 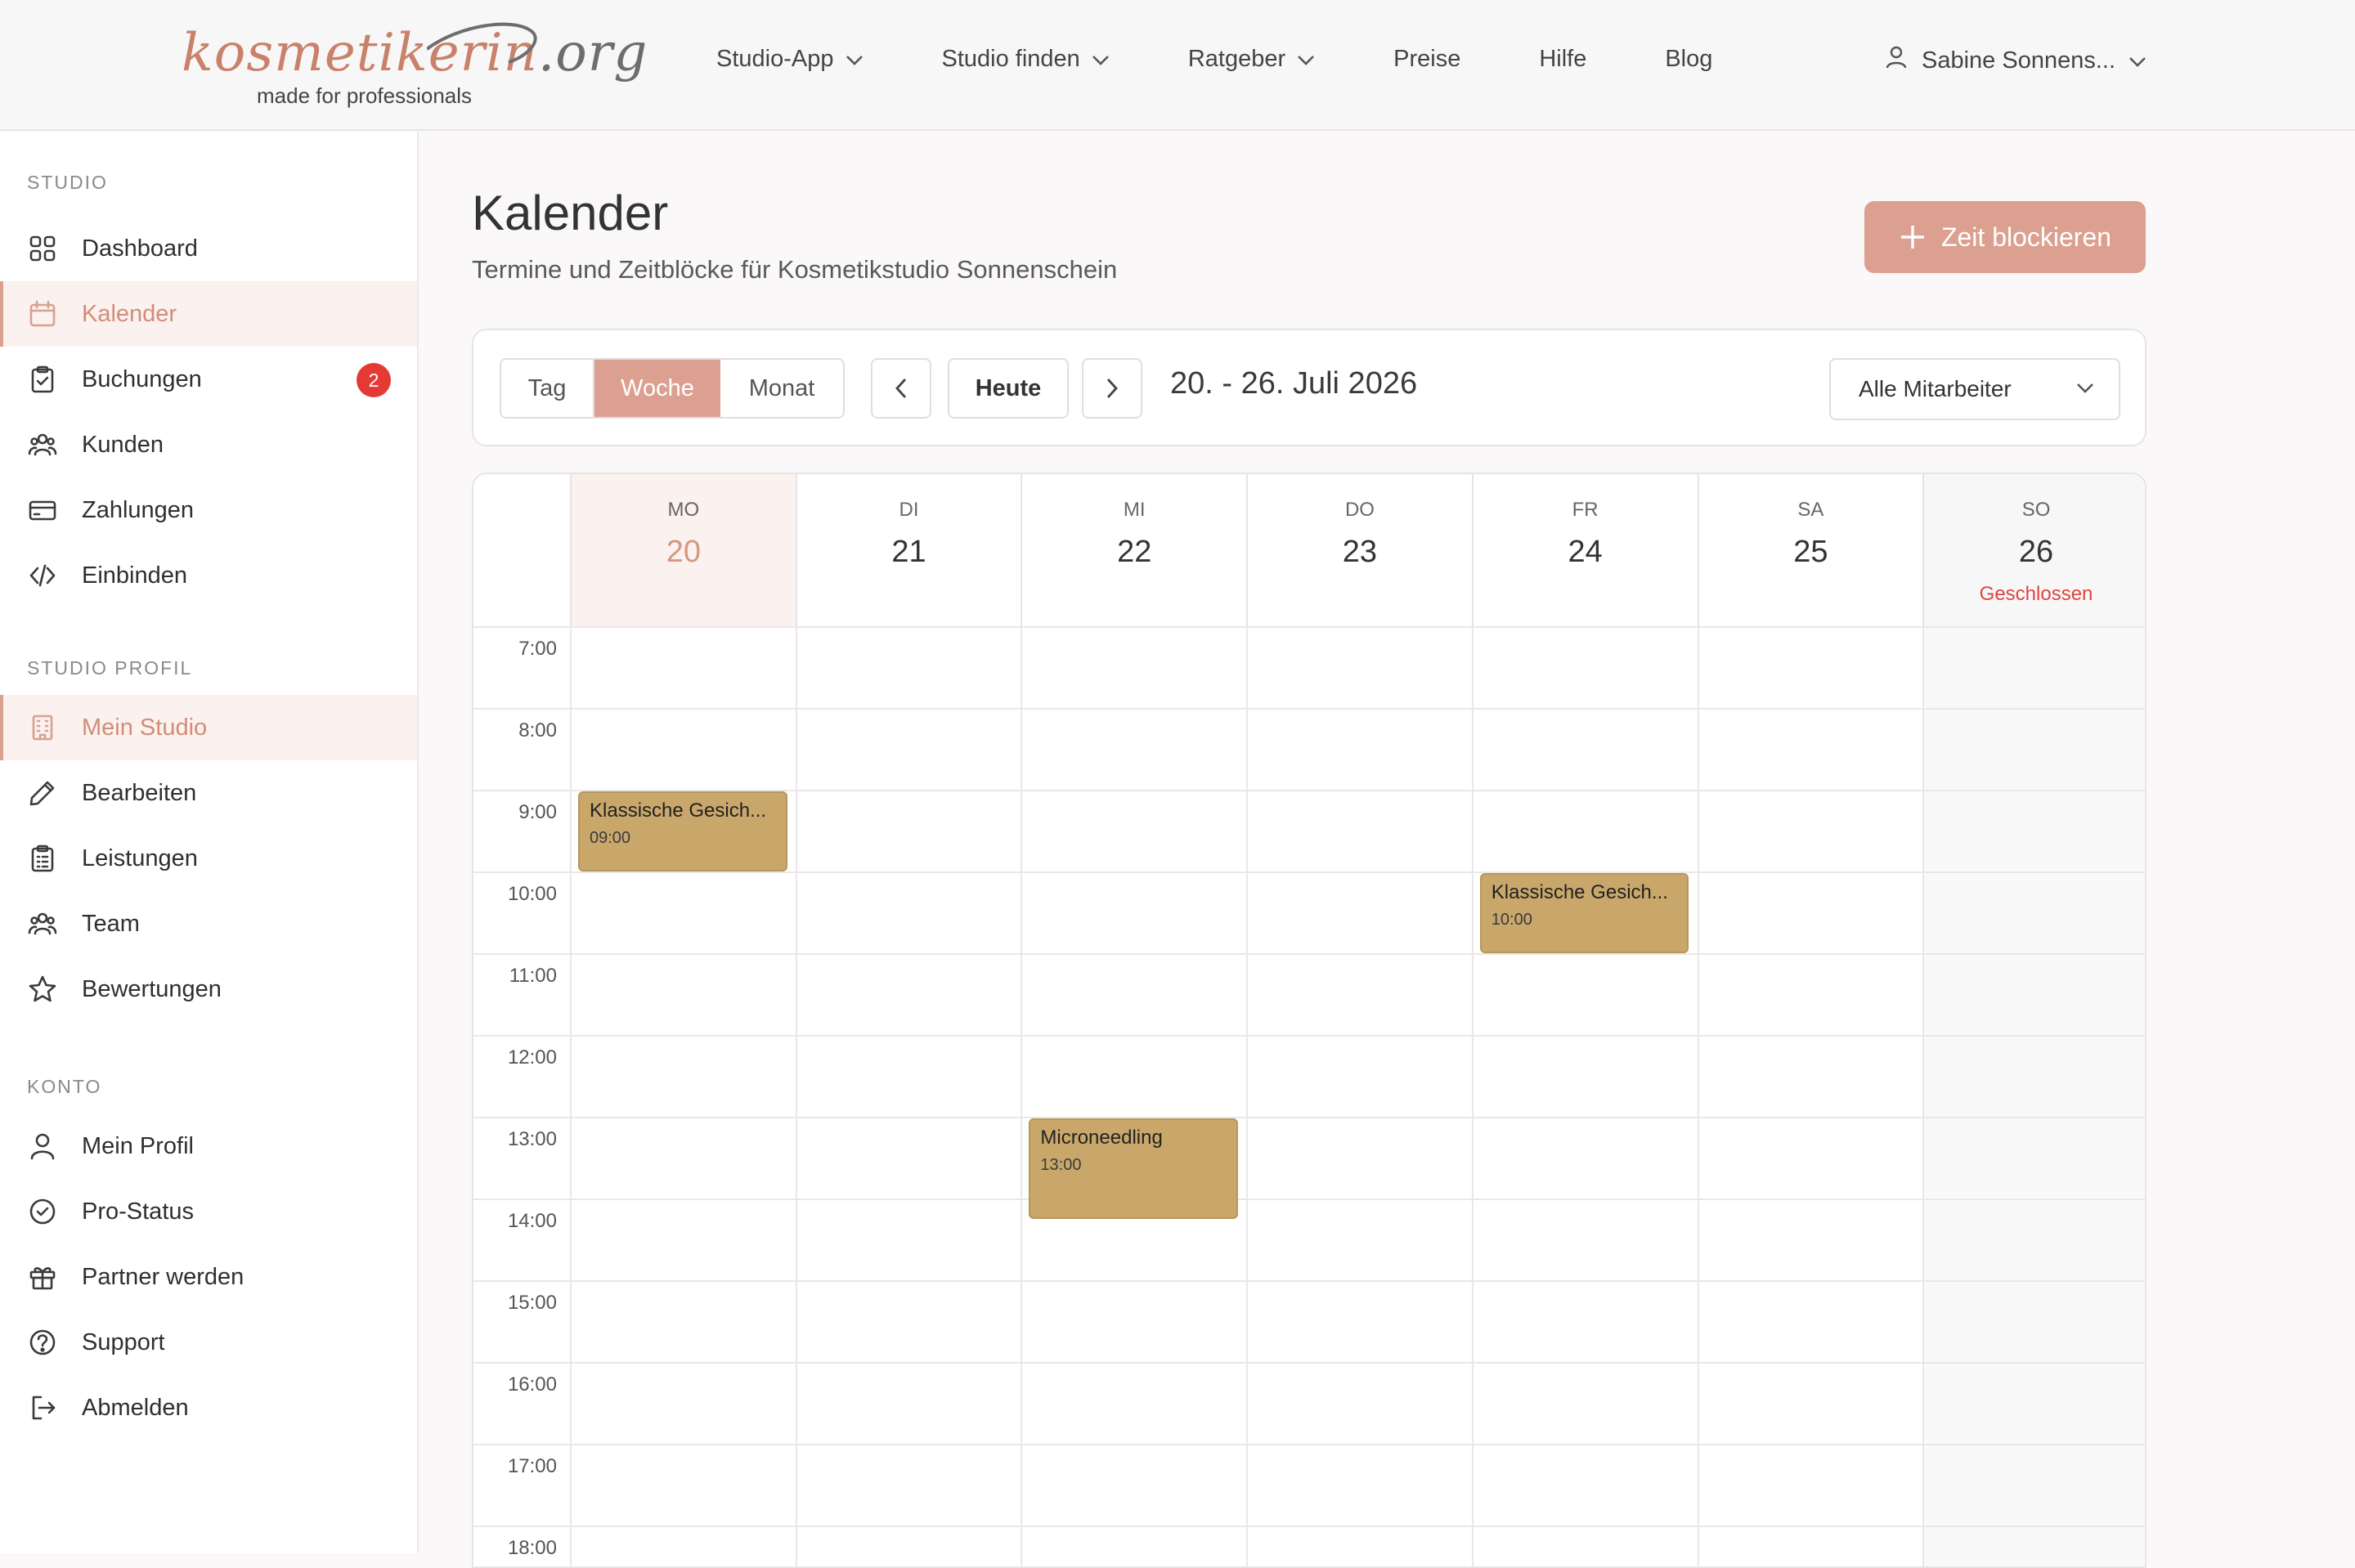 I want to click on view-tab-day: Tag, so click(x=547, y=389).